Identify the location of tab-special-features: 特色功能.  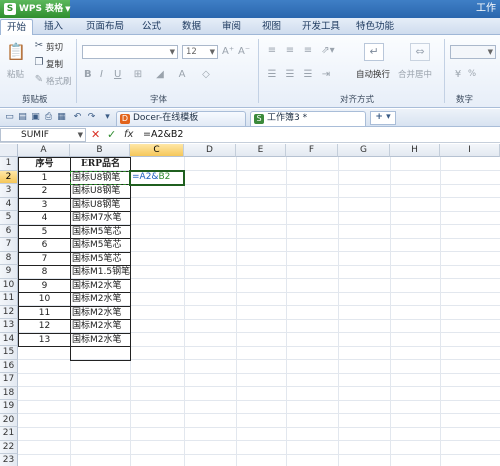
(375, 27).